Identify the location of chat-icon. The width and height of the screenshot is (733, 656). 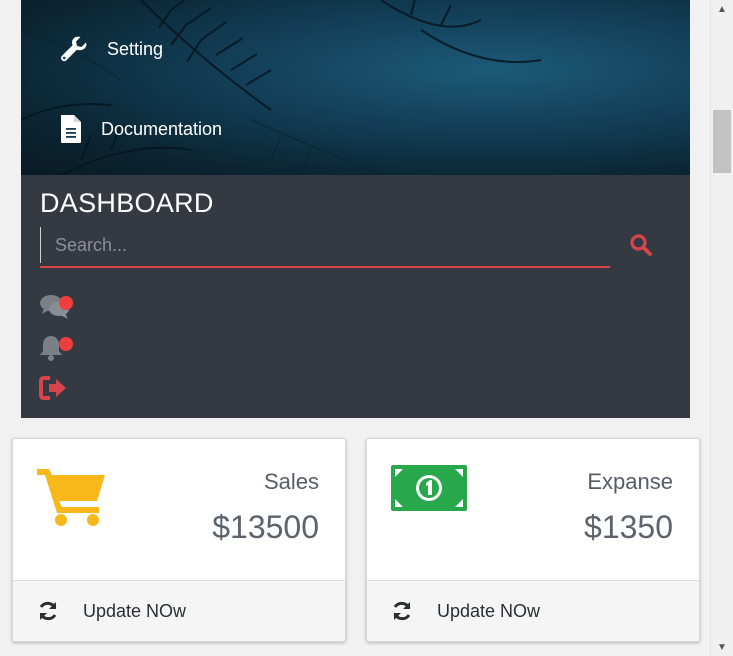
(57, 307).